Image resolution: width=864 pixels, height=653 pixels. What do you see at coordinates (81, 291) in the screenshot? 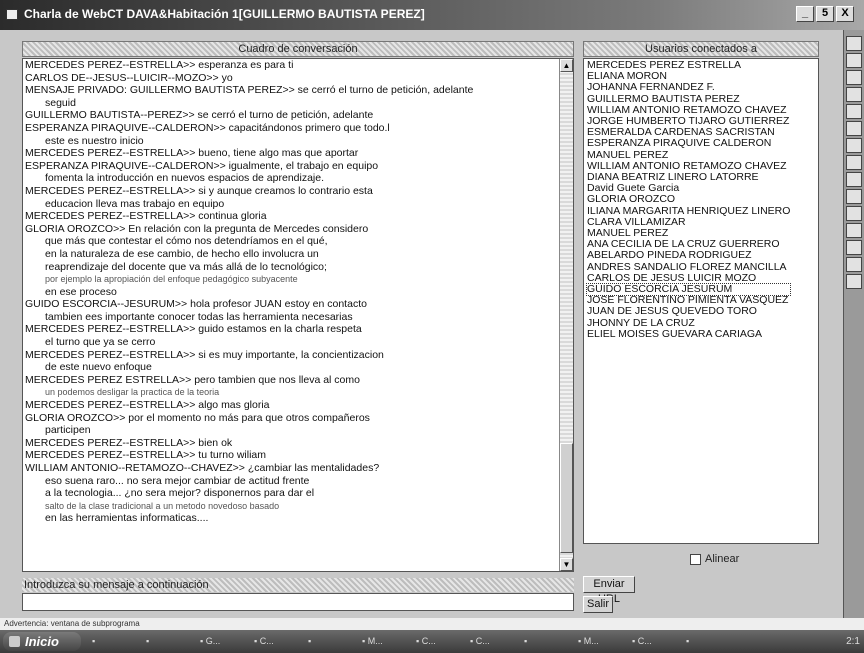
I see `chat-line: en ese proceso` at bounding box center [81, 291].